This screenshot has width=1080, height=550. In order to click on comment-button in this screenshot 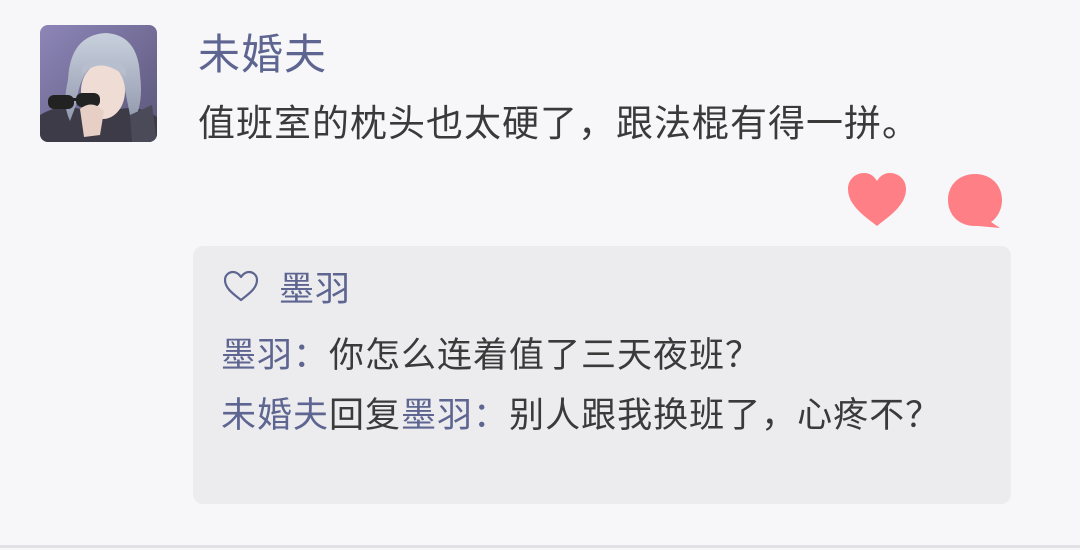, I will do `click(975, 201)`.